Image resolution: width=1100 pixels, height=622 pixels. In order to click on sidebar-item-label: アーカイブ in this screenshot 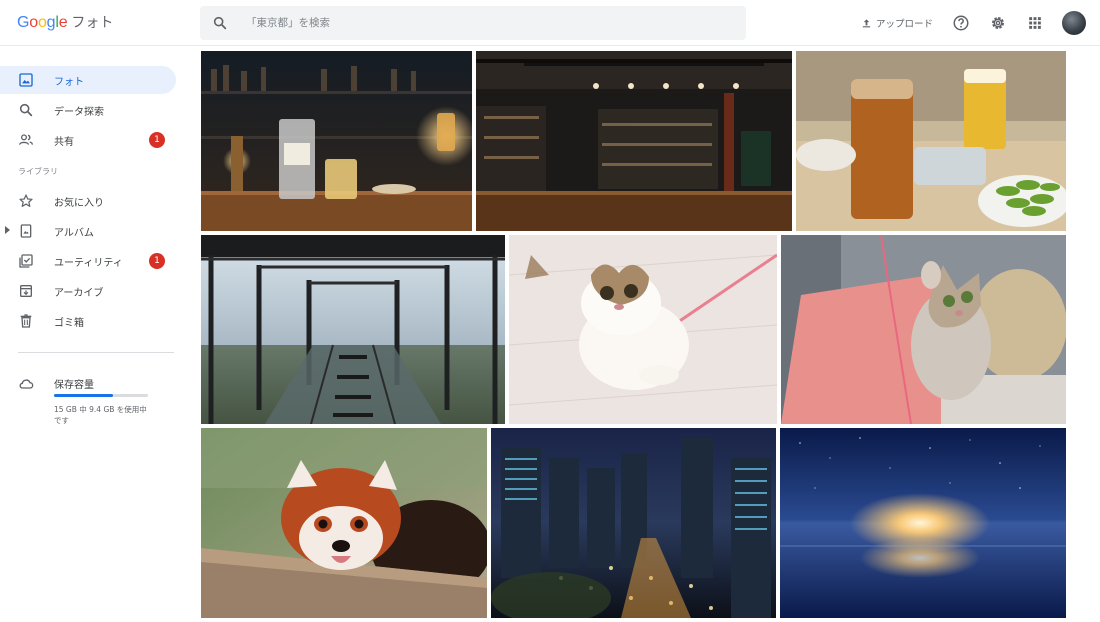, I will do `click(79, 293)`.